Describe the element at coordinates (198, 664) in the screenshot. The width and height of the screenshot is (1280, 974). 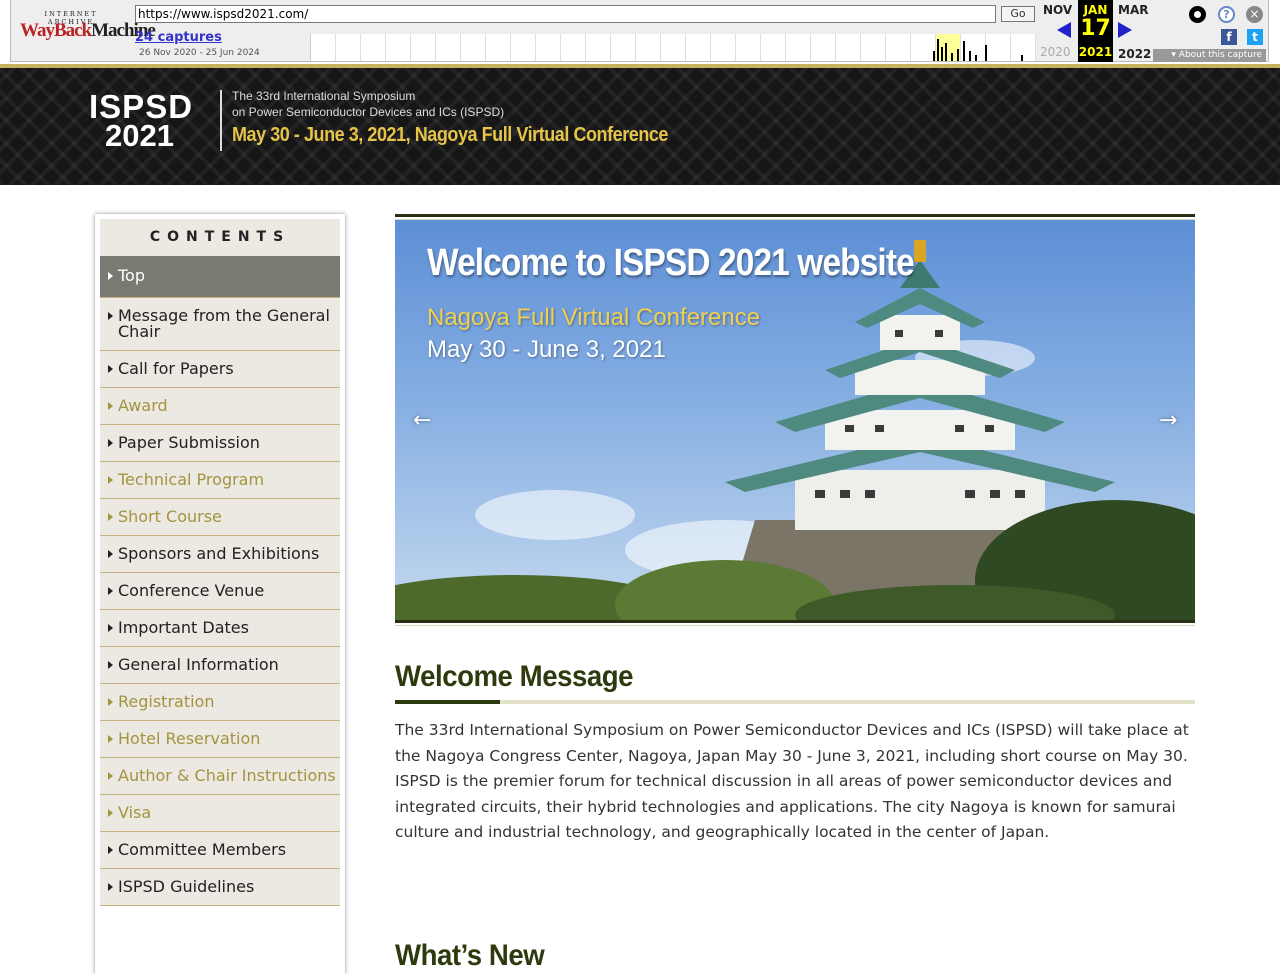
I see `sidebar-item-label: General Information` at that location.